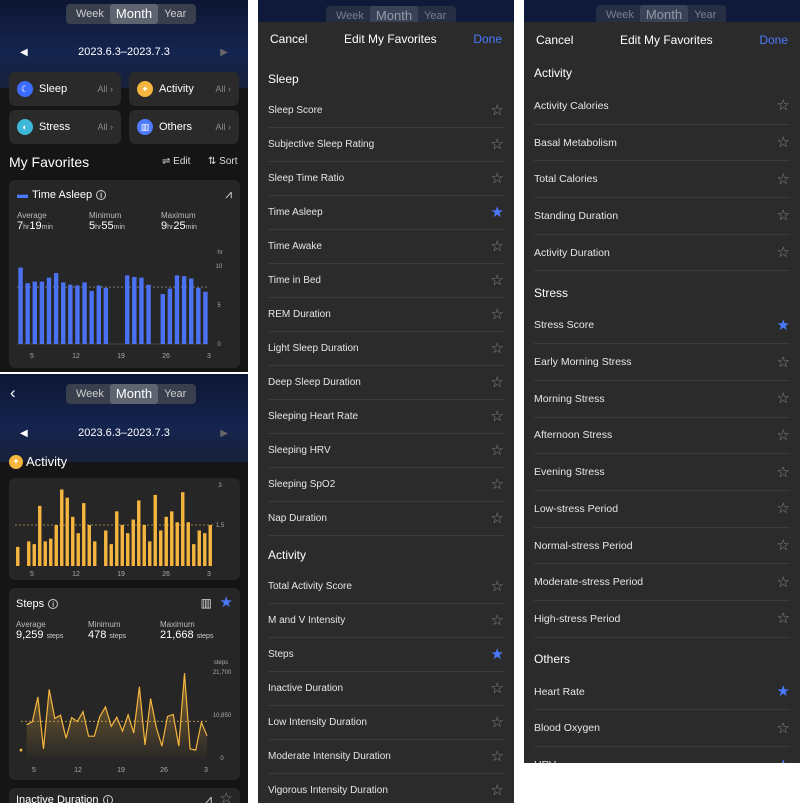 Image resolution: width=800 pixels, height=803 pixels. What do you see at coordinates (65, 89) in the screenshot?
I see `category-sleep-button: ☾ Sleep All ›` at bounding box center [65, 89].